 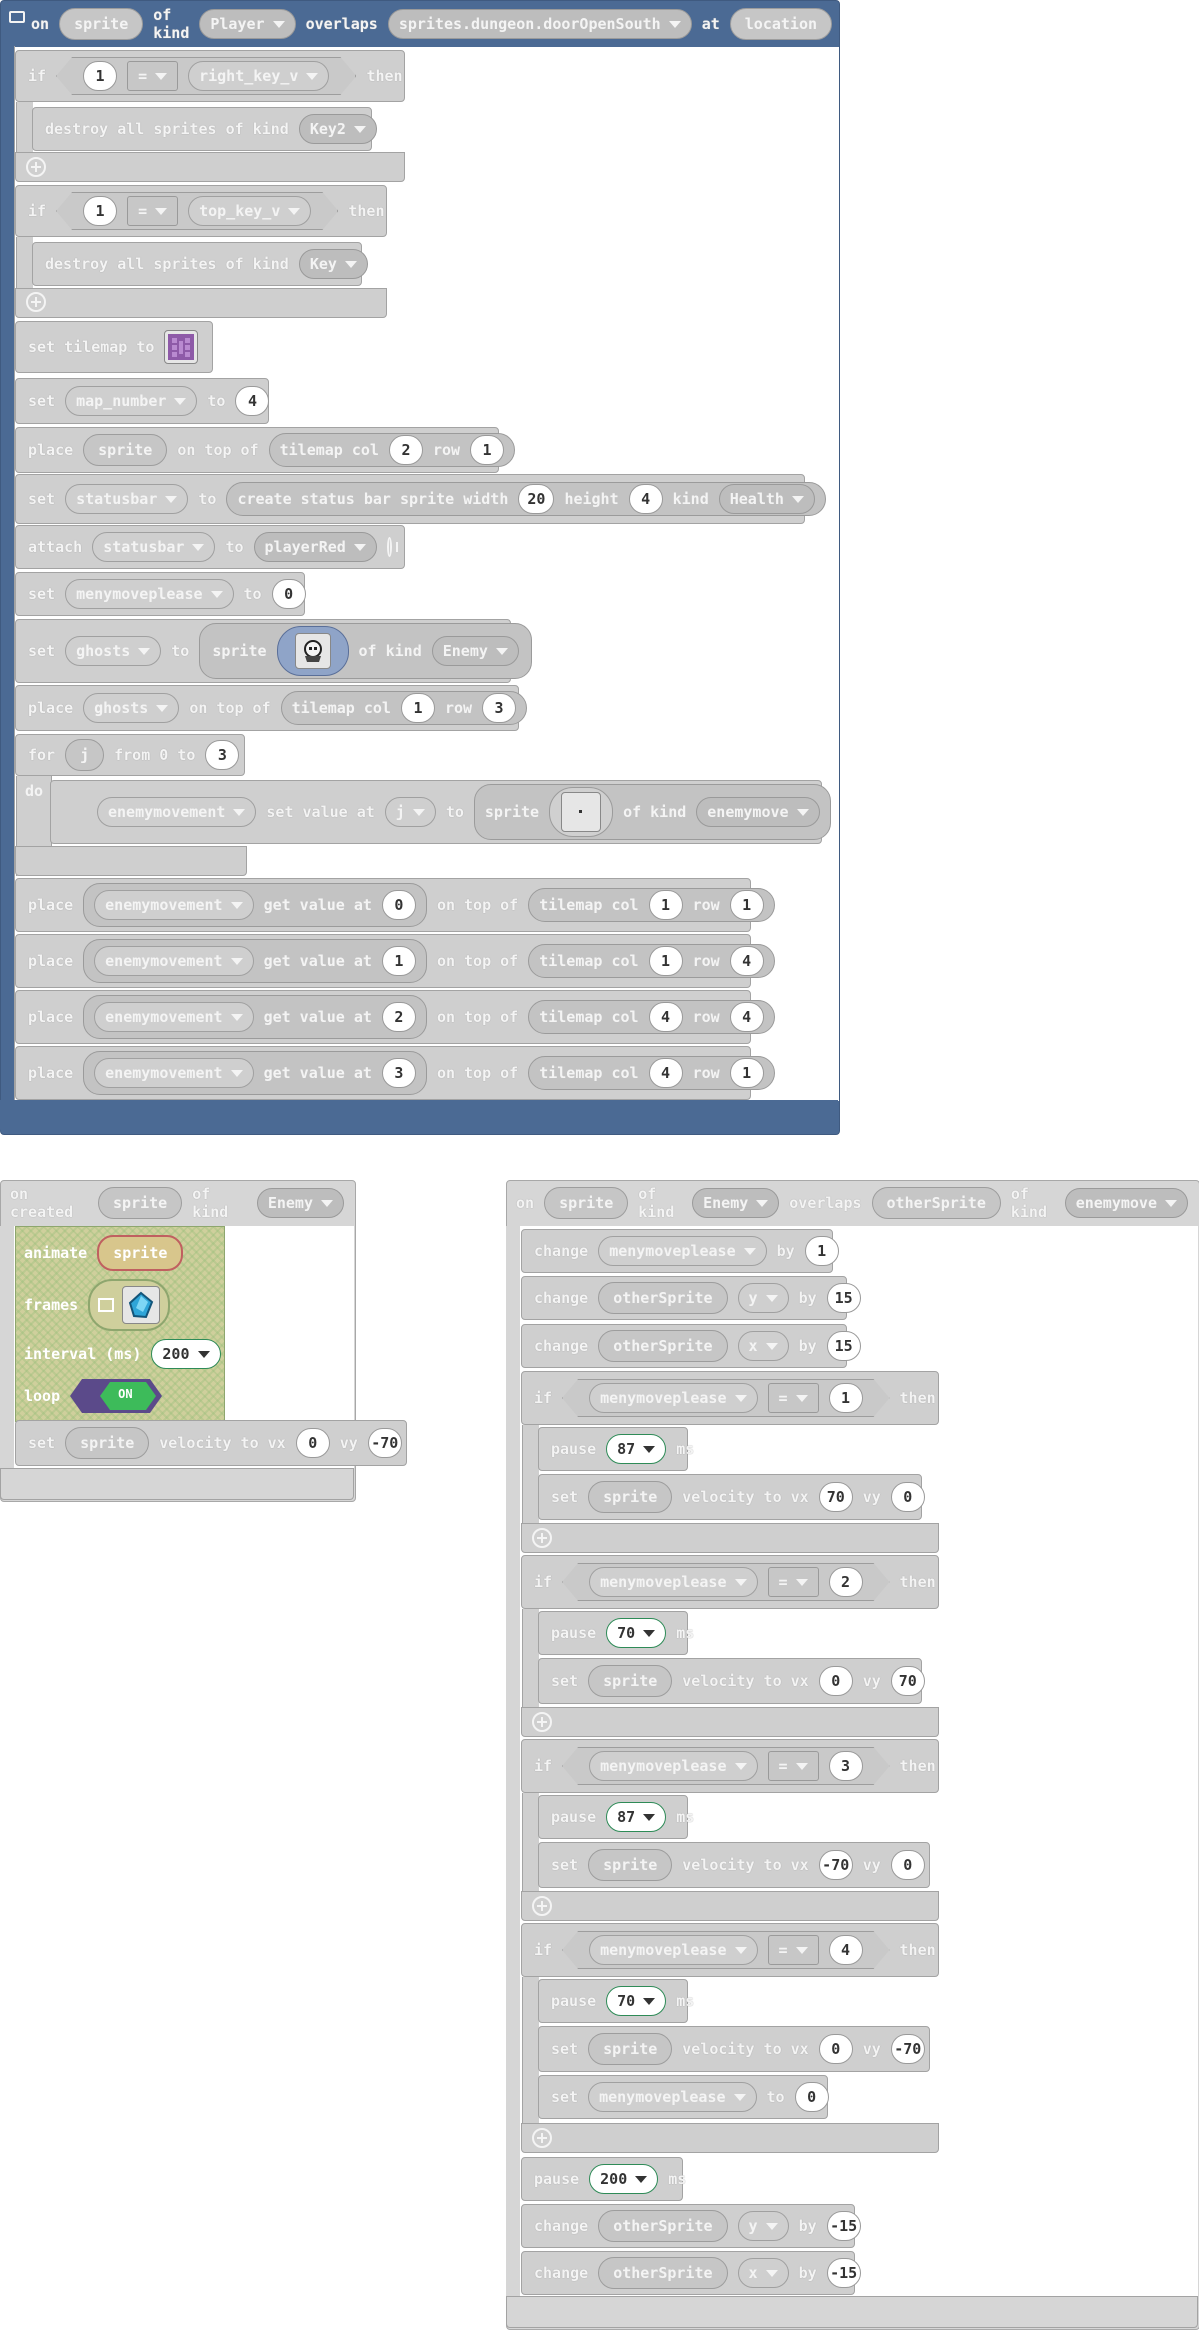 What do you see at coordinates (731, 1681) in the screenshot?
I see `set-velocity-block: set sprite velocity to vx 0 vy 70` at bounding box center [731, 1681].